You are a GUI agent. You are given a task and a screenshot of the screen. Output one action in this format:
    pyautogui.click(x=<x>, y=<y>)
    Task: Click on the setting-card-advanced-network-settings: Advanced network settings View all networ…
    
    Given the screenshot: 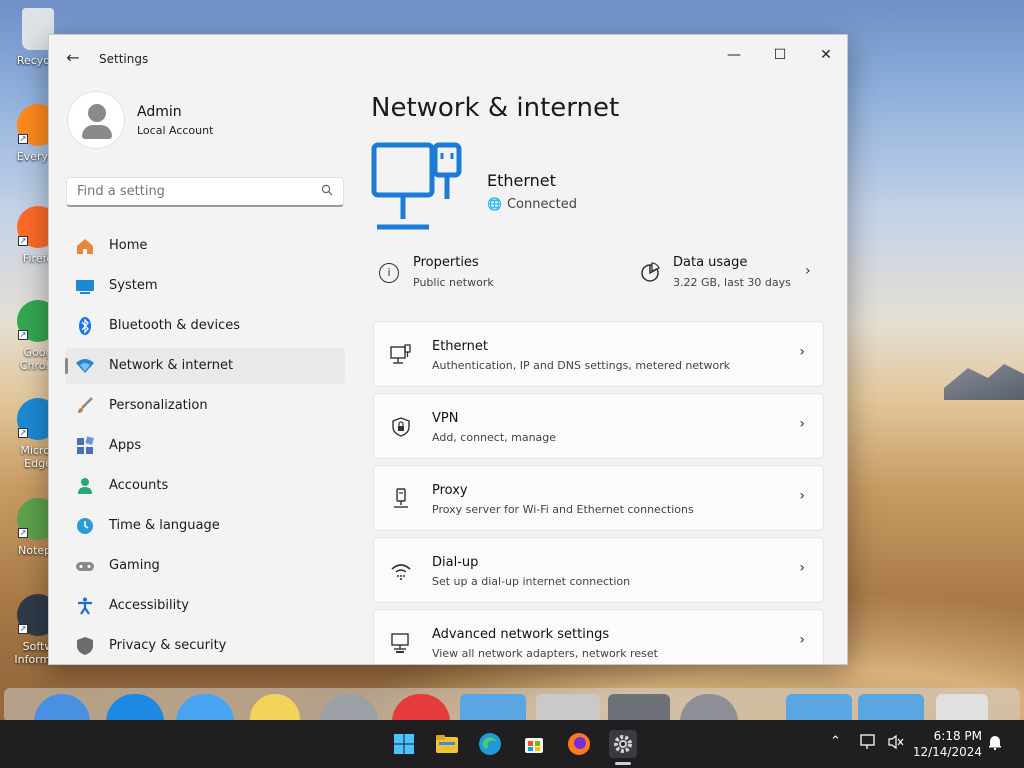 What is the action you would take?
    pyautogui.click(x=598, y=636)
    